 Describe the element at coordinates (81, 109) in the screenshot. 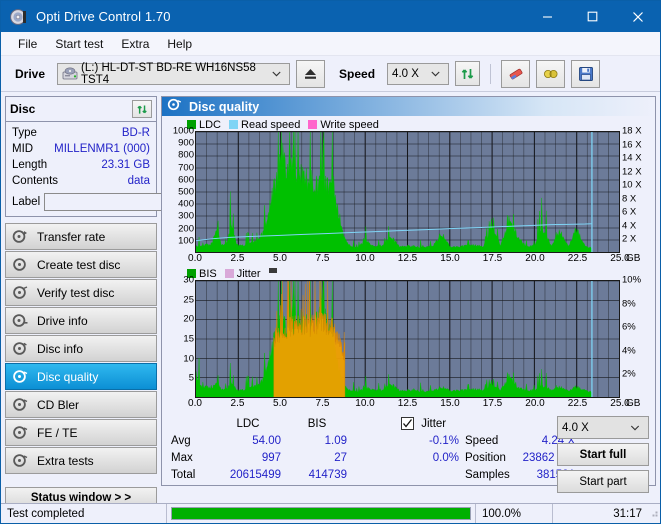

I see `disc-panel-header: Disc` at that location.